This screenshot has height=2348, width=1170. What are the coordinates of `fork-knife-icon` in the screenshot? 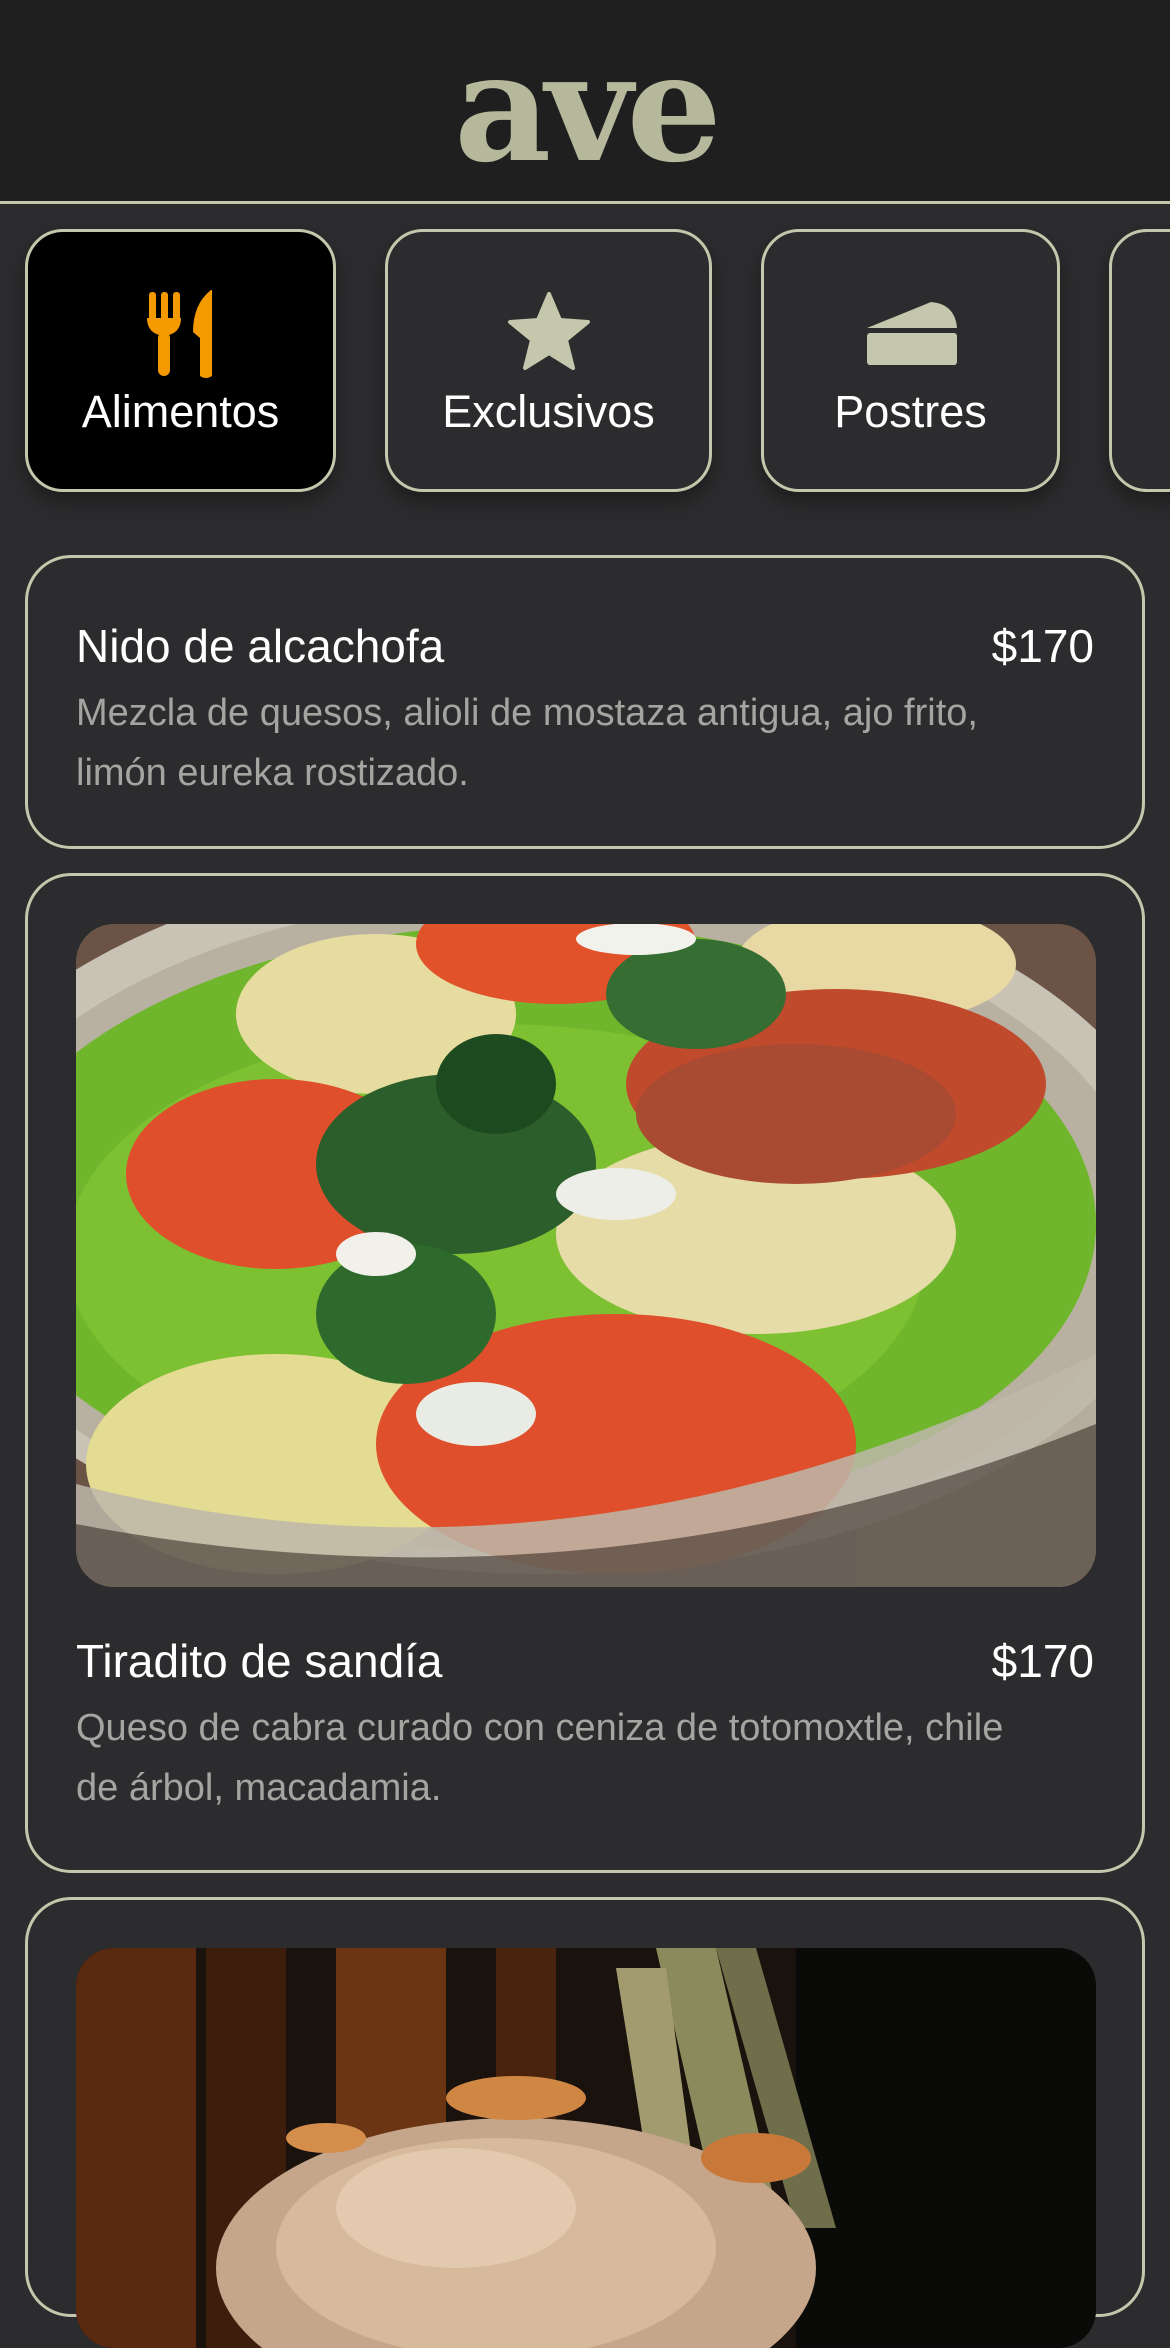 It's located at (179, 334).